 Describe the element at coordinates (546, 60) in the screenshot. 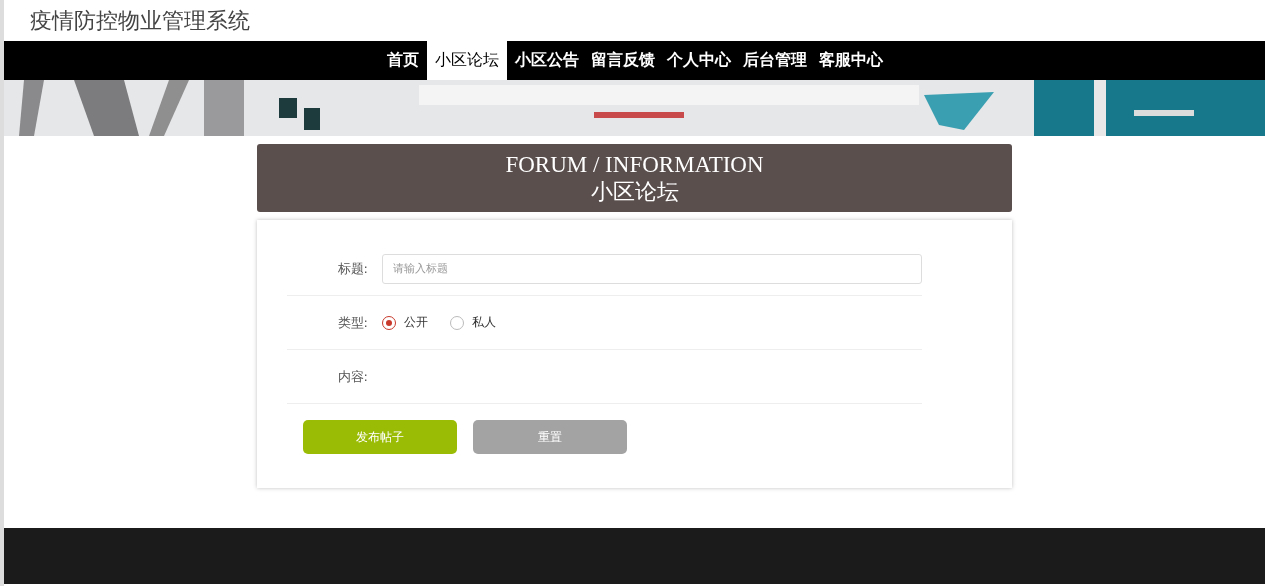

I see `nav-item: 小区公告` at that location.